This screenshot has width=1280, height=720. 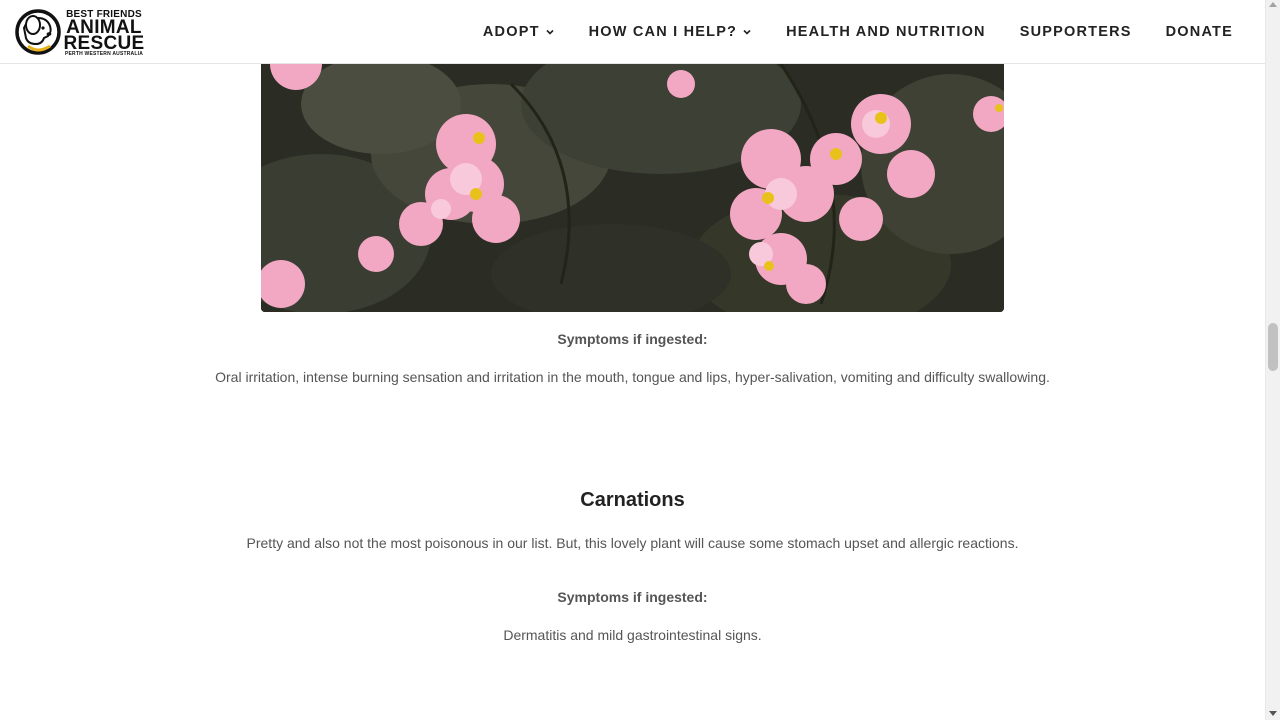 What do you see at coordinates (511, 32) in the screenshot?
I see `nav-item-label: ADOPT` at bounding box center [511, 32].